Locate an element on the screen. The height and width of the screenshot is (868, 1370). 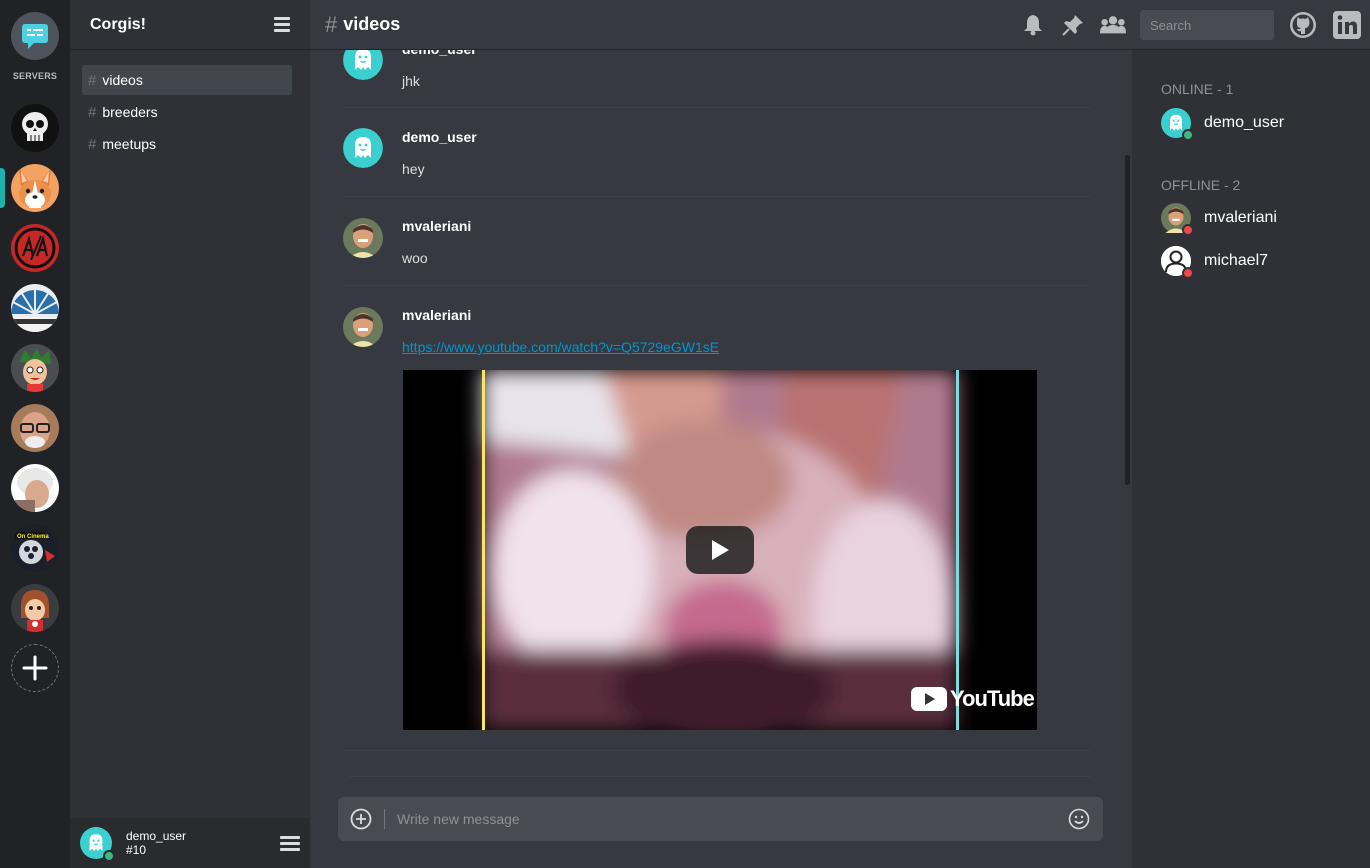
chat-logo-icon is located at coordinates (35, 36).